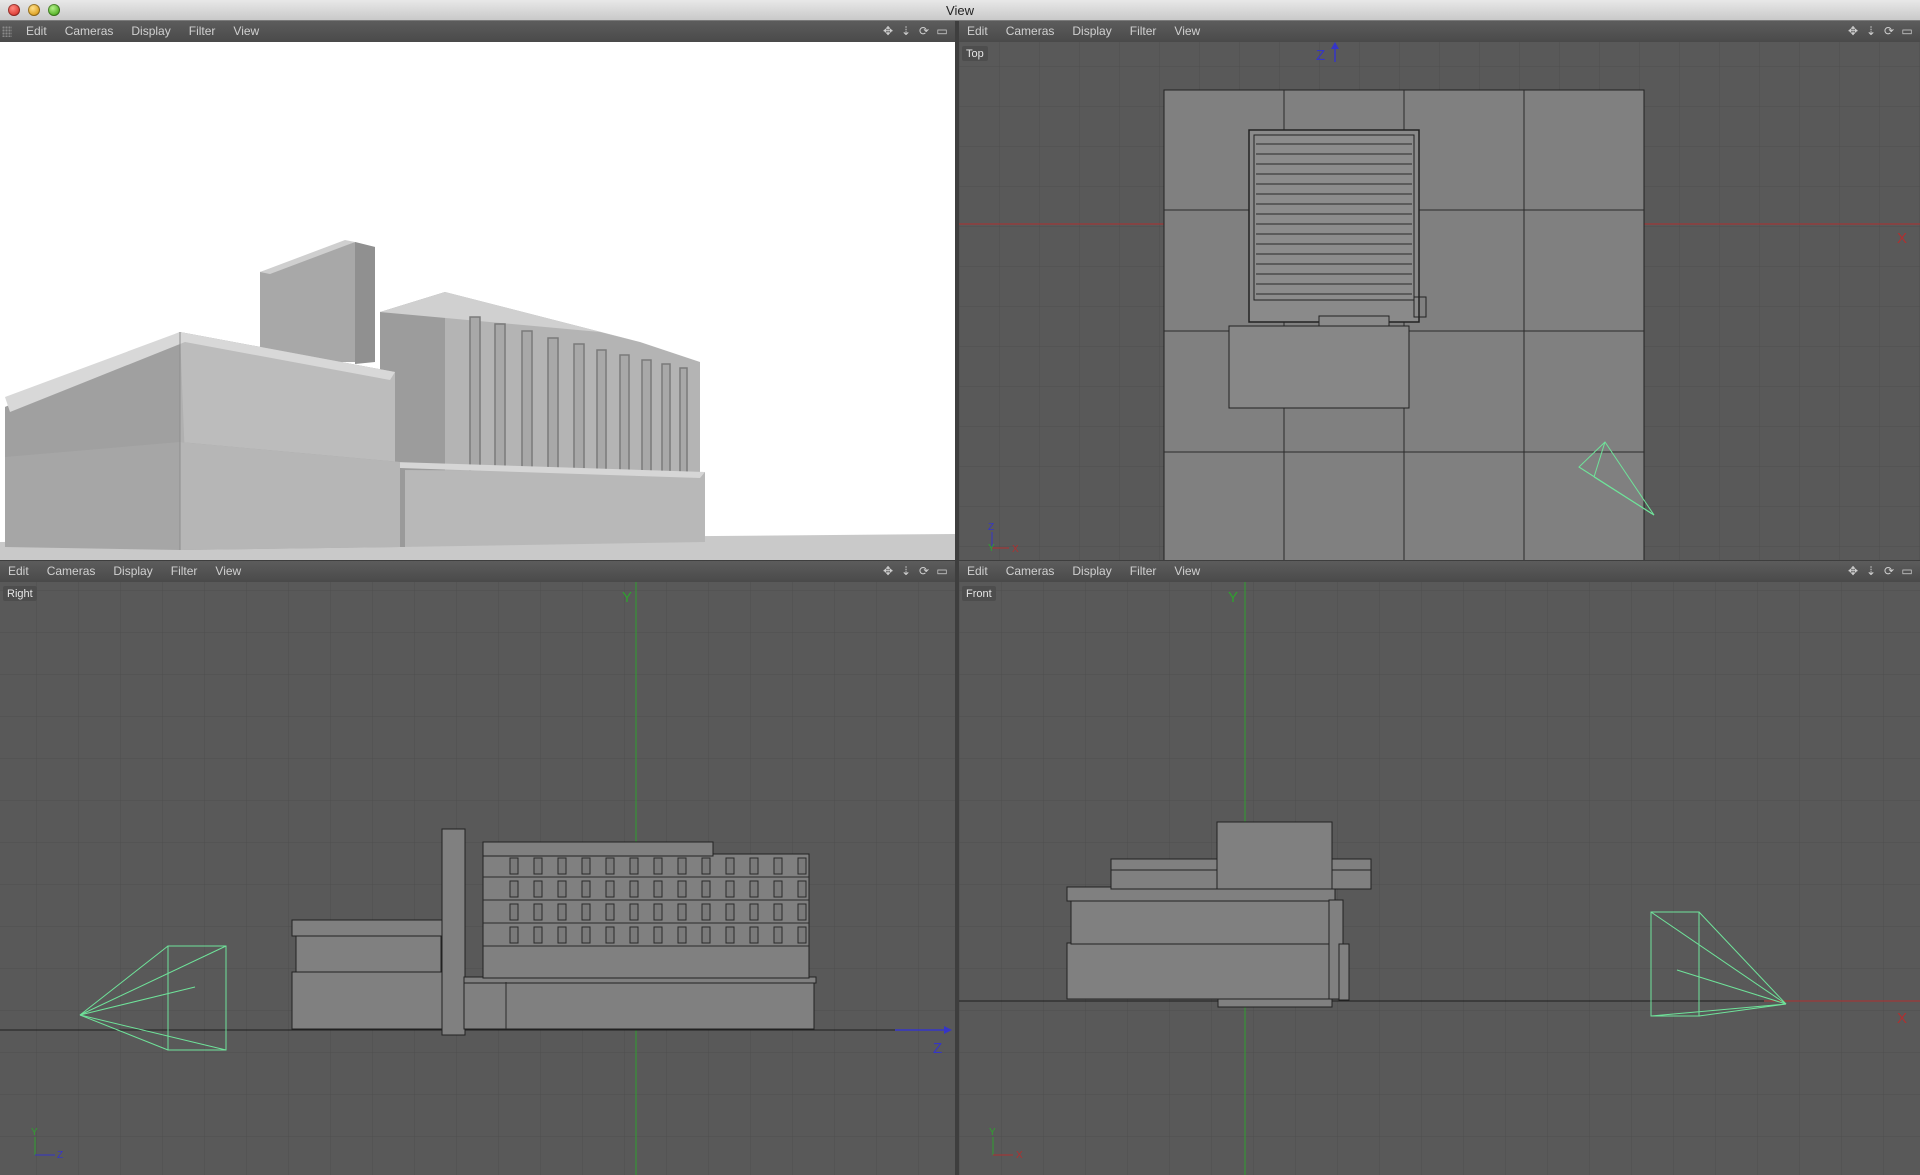 The image size is (1920, 1175). I want to click on top-axis-vertical-label: Z, so click(1320, 55).